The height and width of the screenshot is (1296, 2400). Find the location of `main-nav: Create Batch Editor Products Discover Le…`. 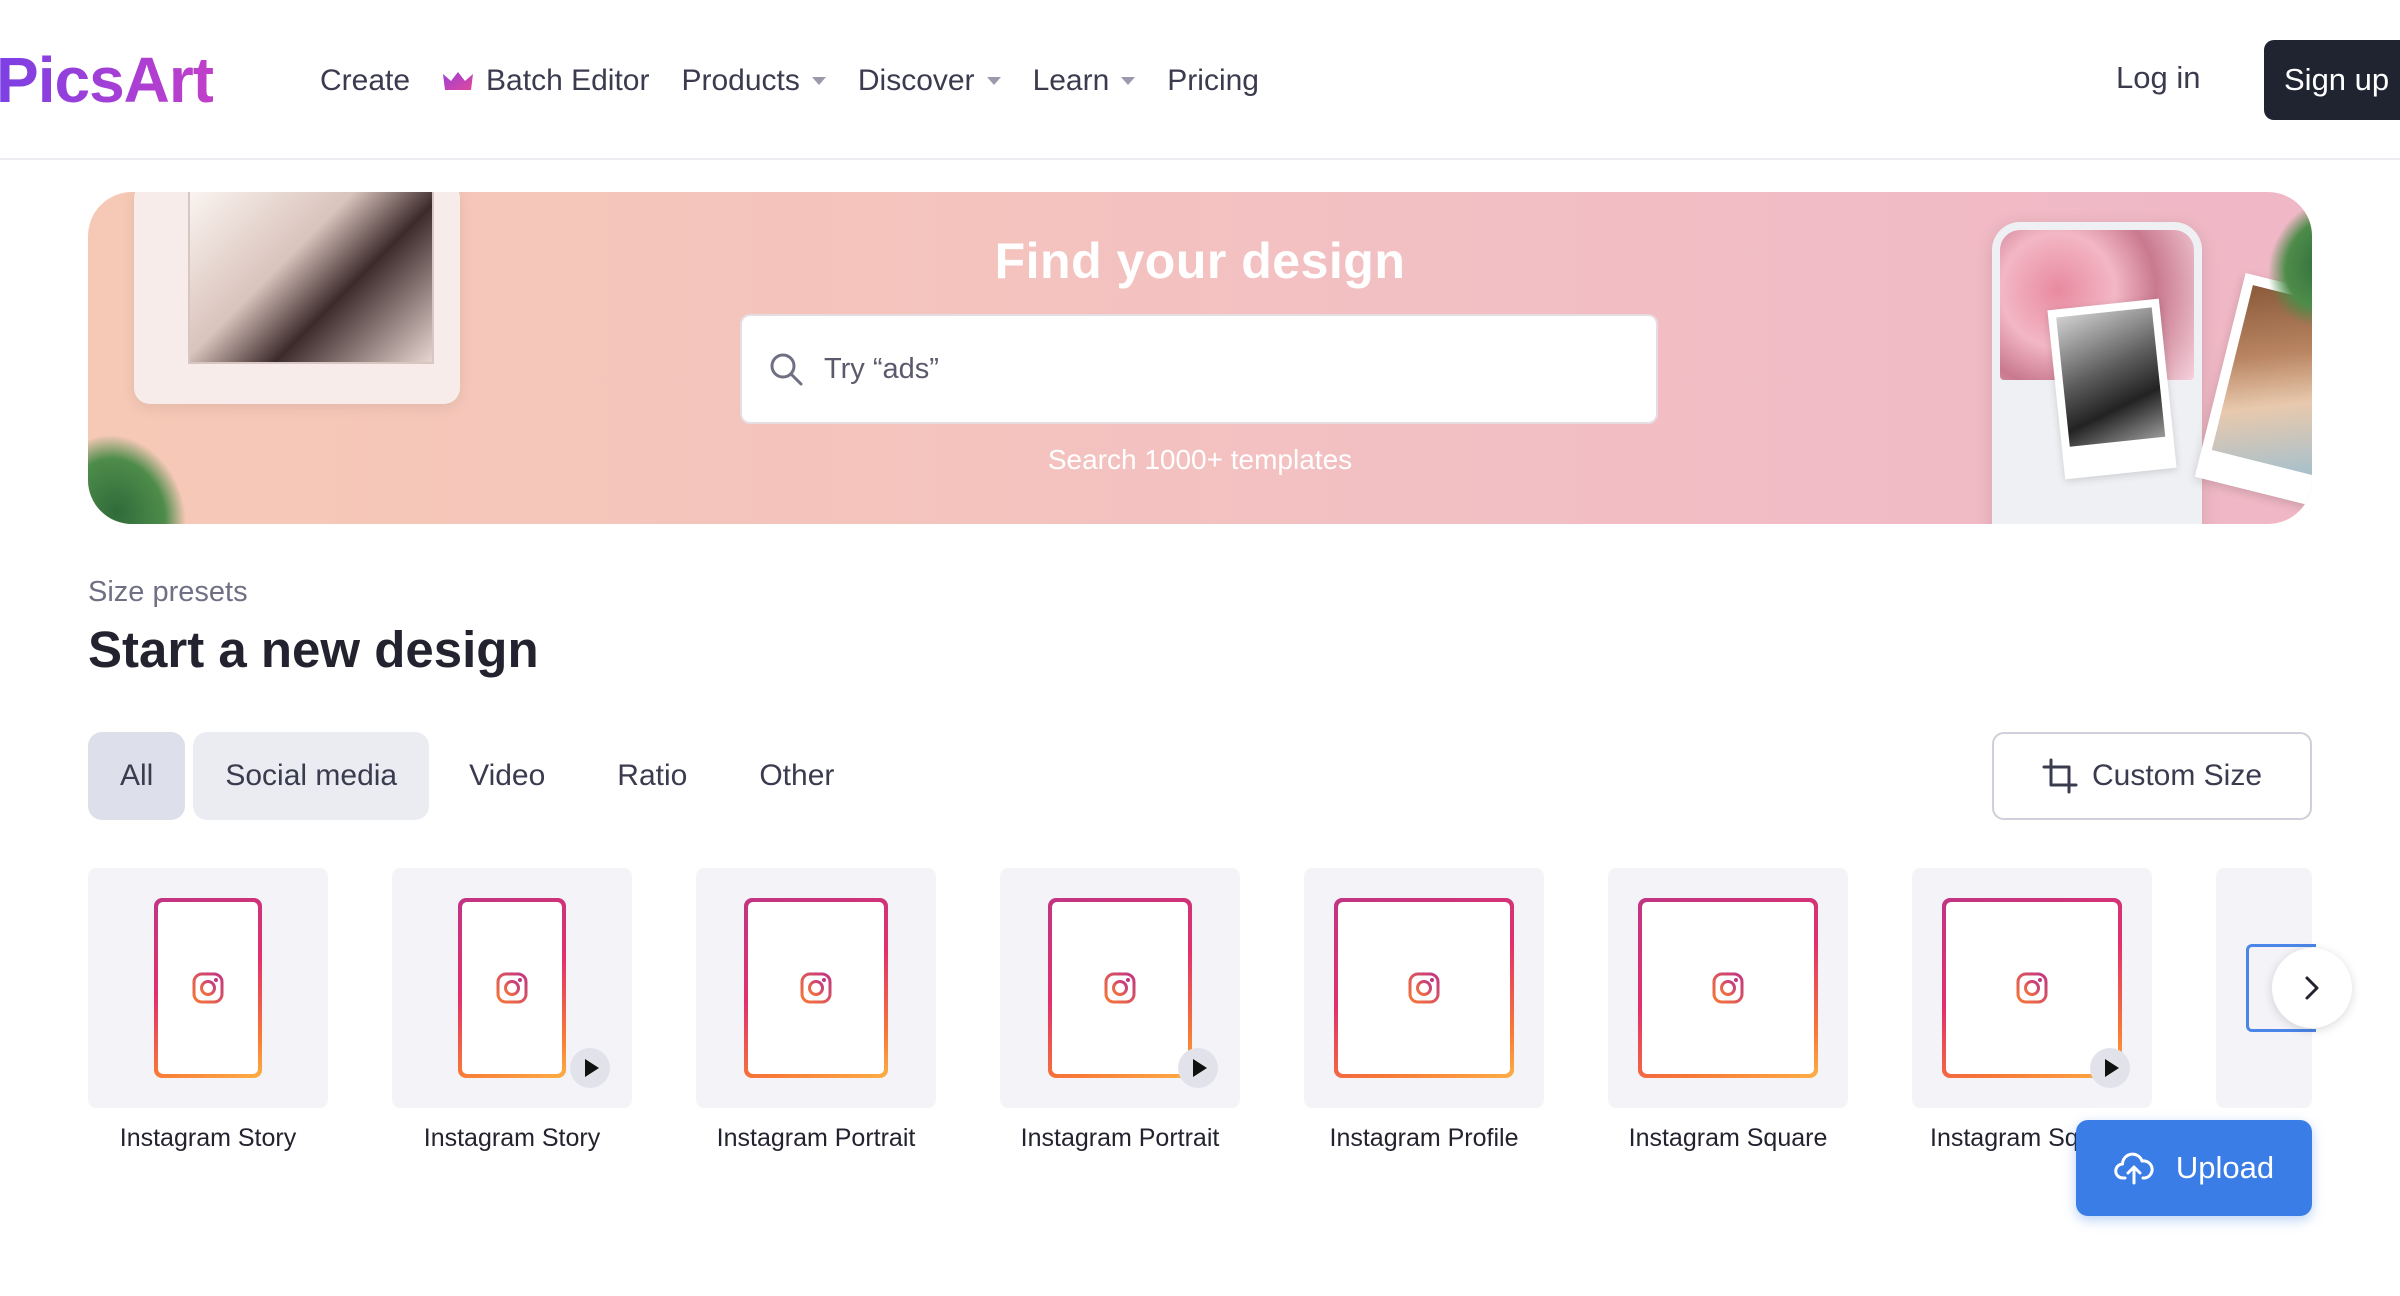

main-nav: Create Batch Editor Products Discover Le… is located at coordinates (805, 81).